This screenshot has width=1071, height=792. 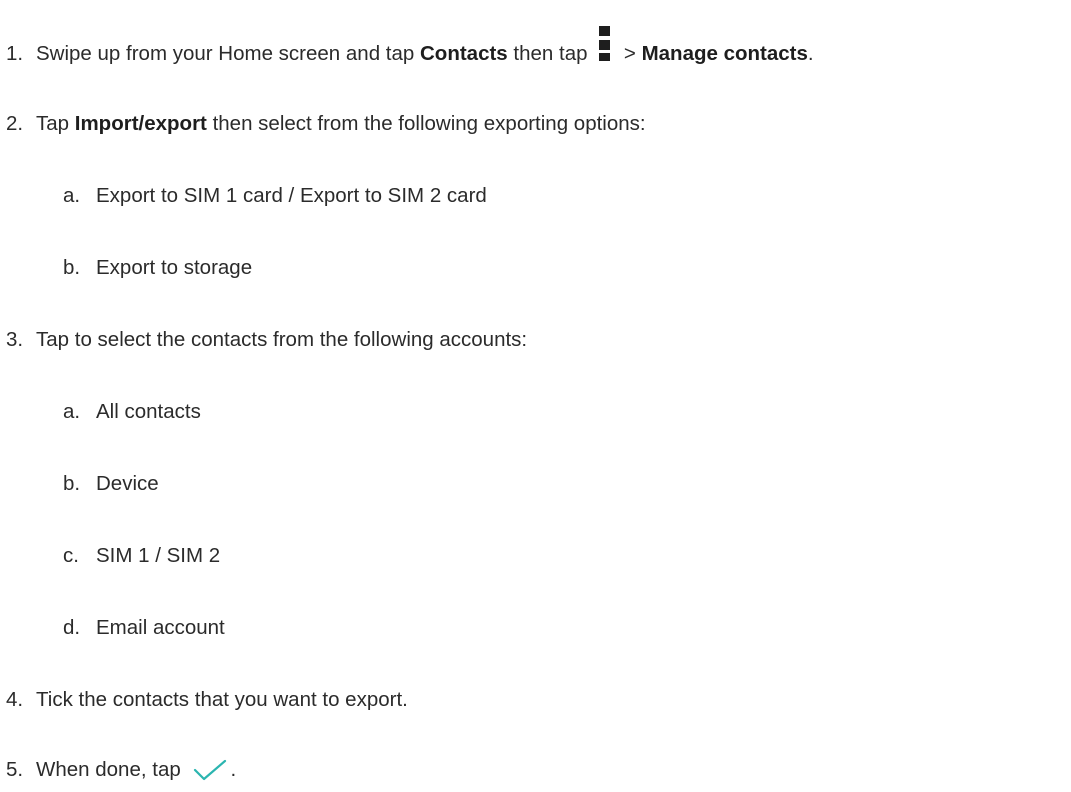 I want to click on step-text: Tap, so click(x=55, y=123).